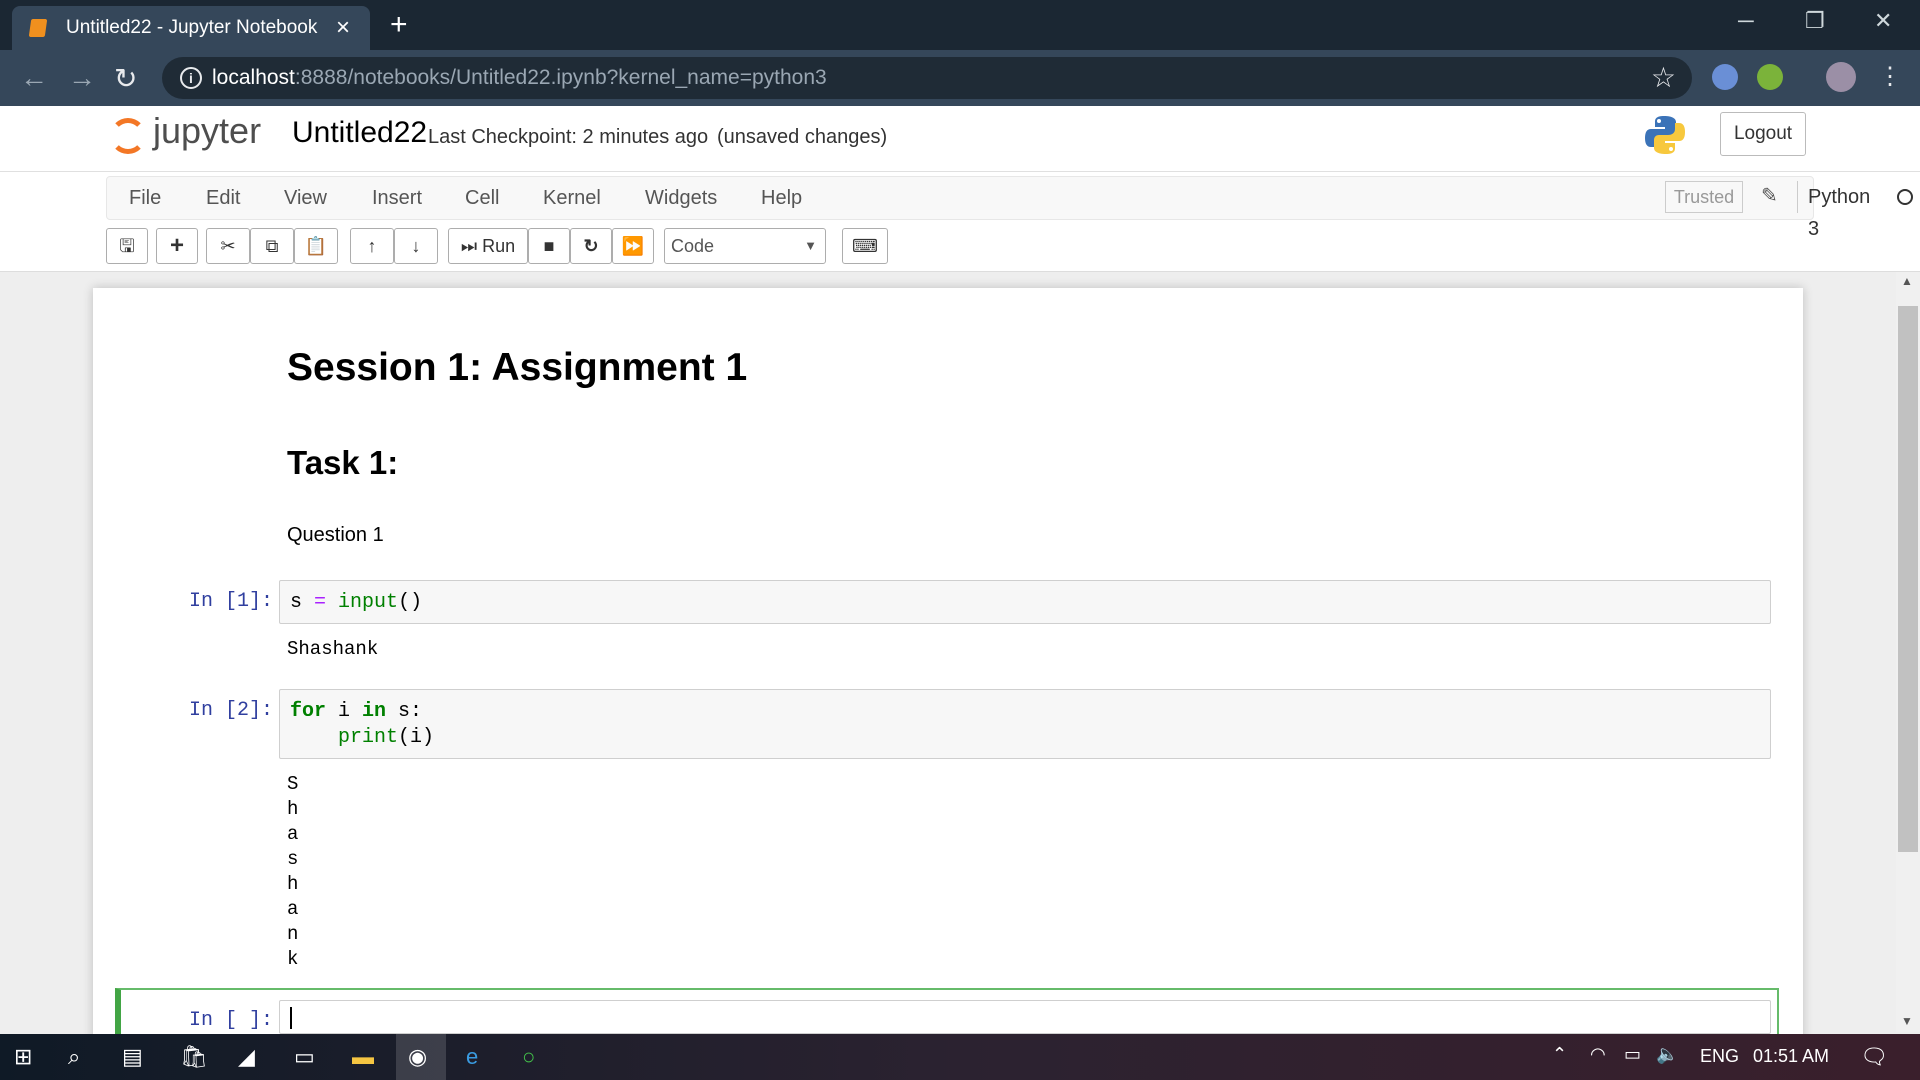  Describe the element at coordinates (1665, 135) in the screenshot. I see `python-logo-icon` at that location.